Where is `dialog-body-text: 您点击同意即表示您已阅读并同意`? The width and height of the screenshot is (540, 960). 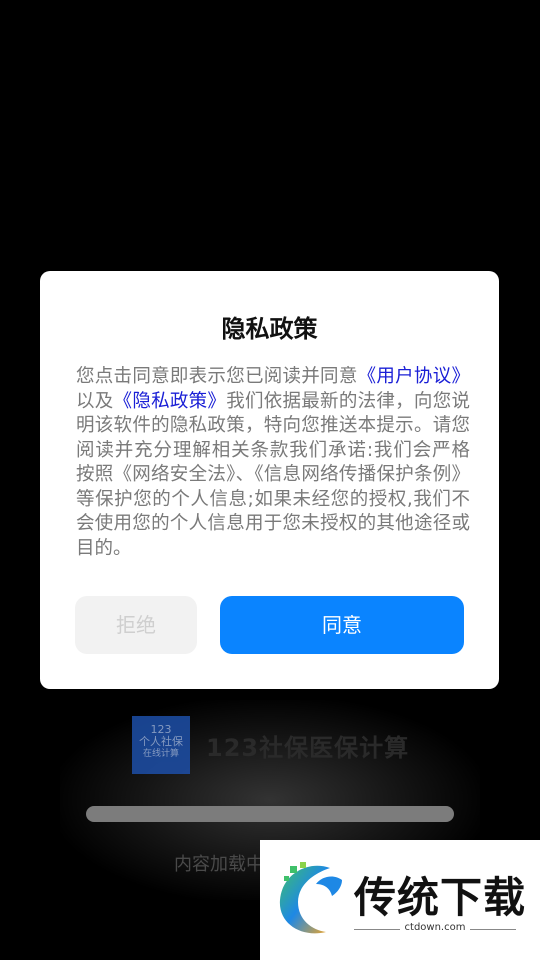
dialog-body-text: 您点击同意即表示您已阅读并同意 is located at coordinates (217, 376).